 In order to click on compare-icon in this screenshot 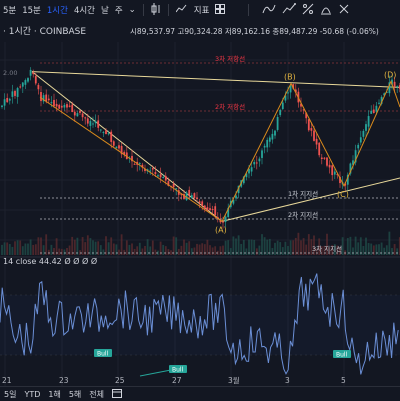, I will do `click(308, 10)`.